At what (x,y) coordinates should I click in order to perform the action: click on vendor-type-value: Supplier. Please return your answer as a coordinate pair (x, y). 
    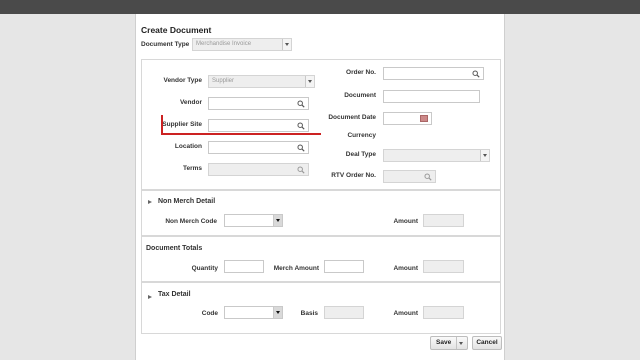
    Looking at the image, I should click on (223, 81).